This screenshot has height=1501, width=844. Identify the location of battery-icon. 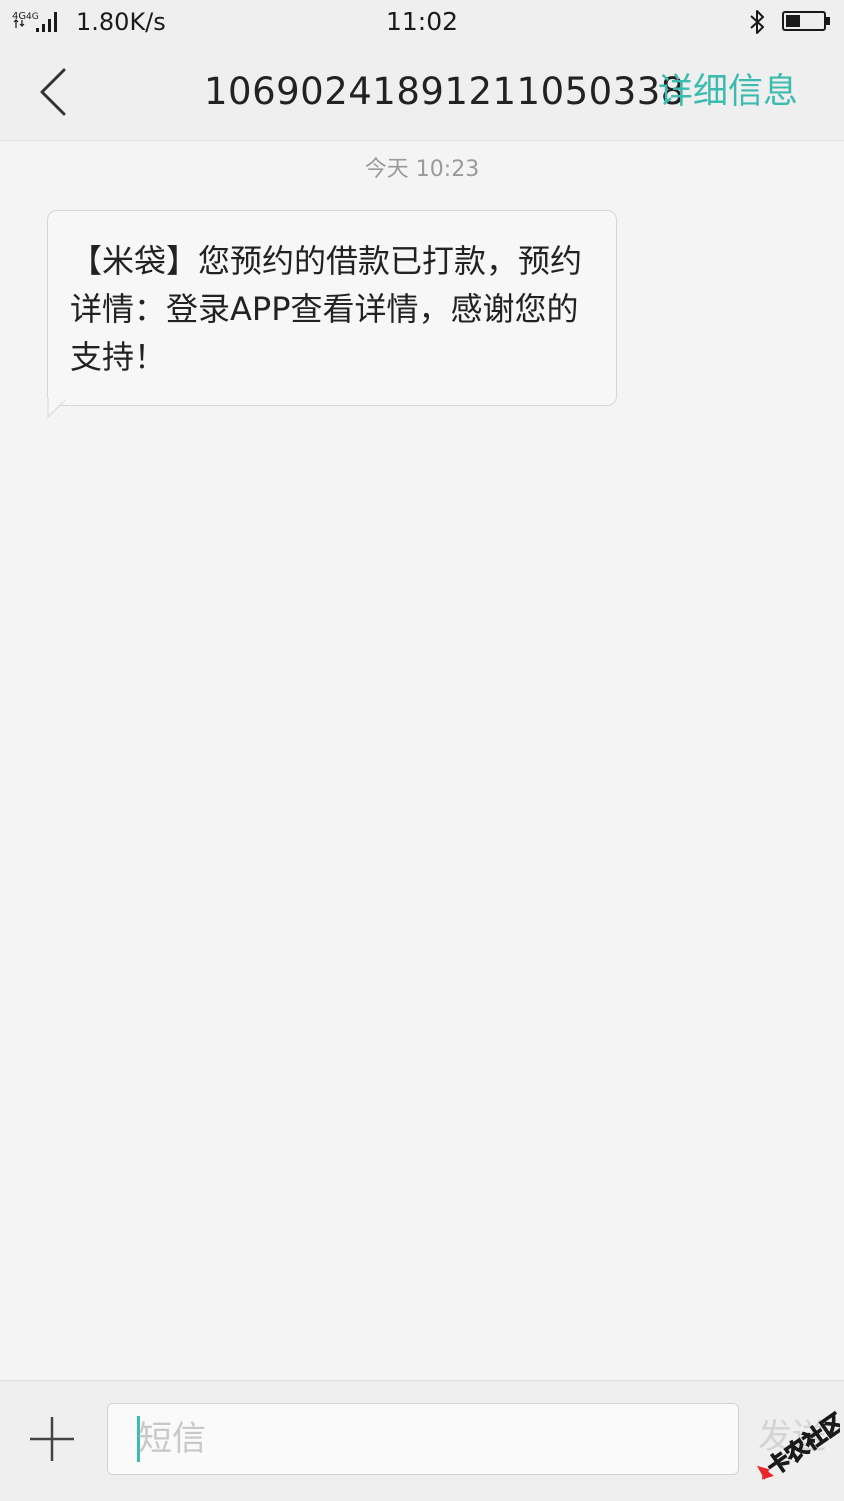
(806, 21).